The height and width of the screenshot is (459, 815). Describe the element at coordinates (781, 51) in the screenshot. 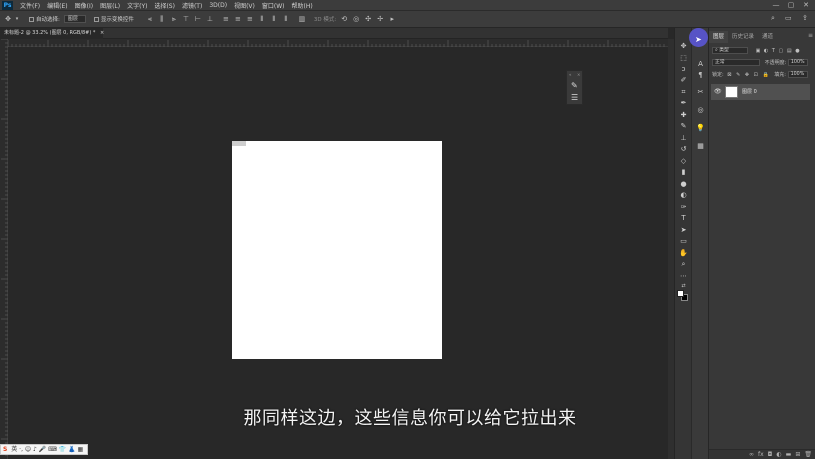

I see `filter-shape-icon: ▢` at that location.